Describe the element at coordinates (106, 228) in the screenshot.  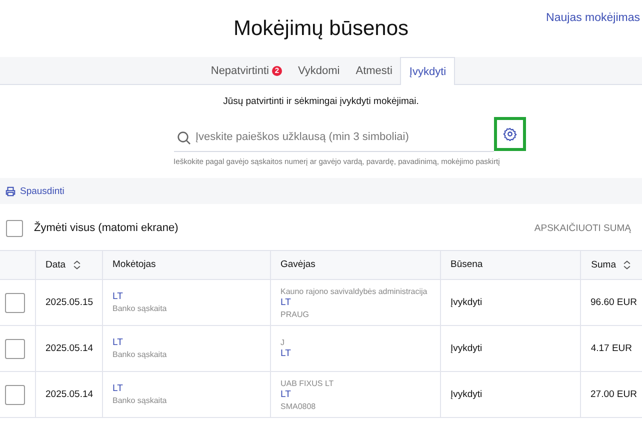
I see `select-all-label: Žymėti visus (matomi ekrane)` at that location.